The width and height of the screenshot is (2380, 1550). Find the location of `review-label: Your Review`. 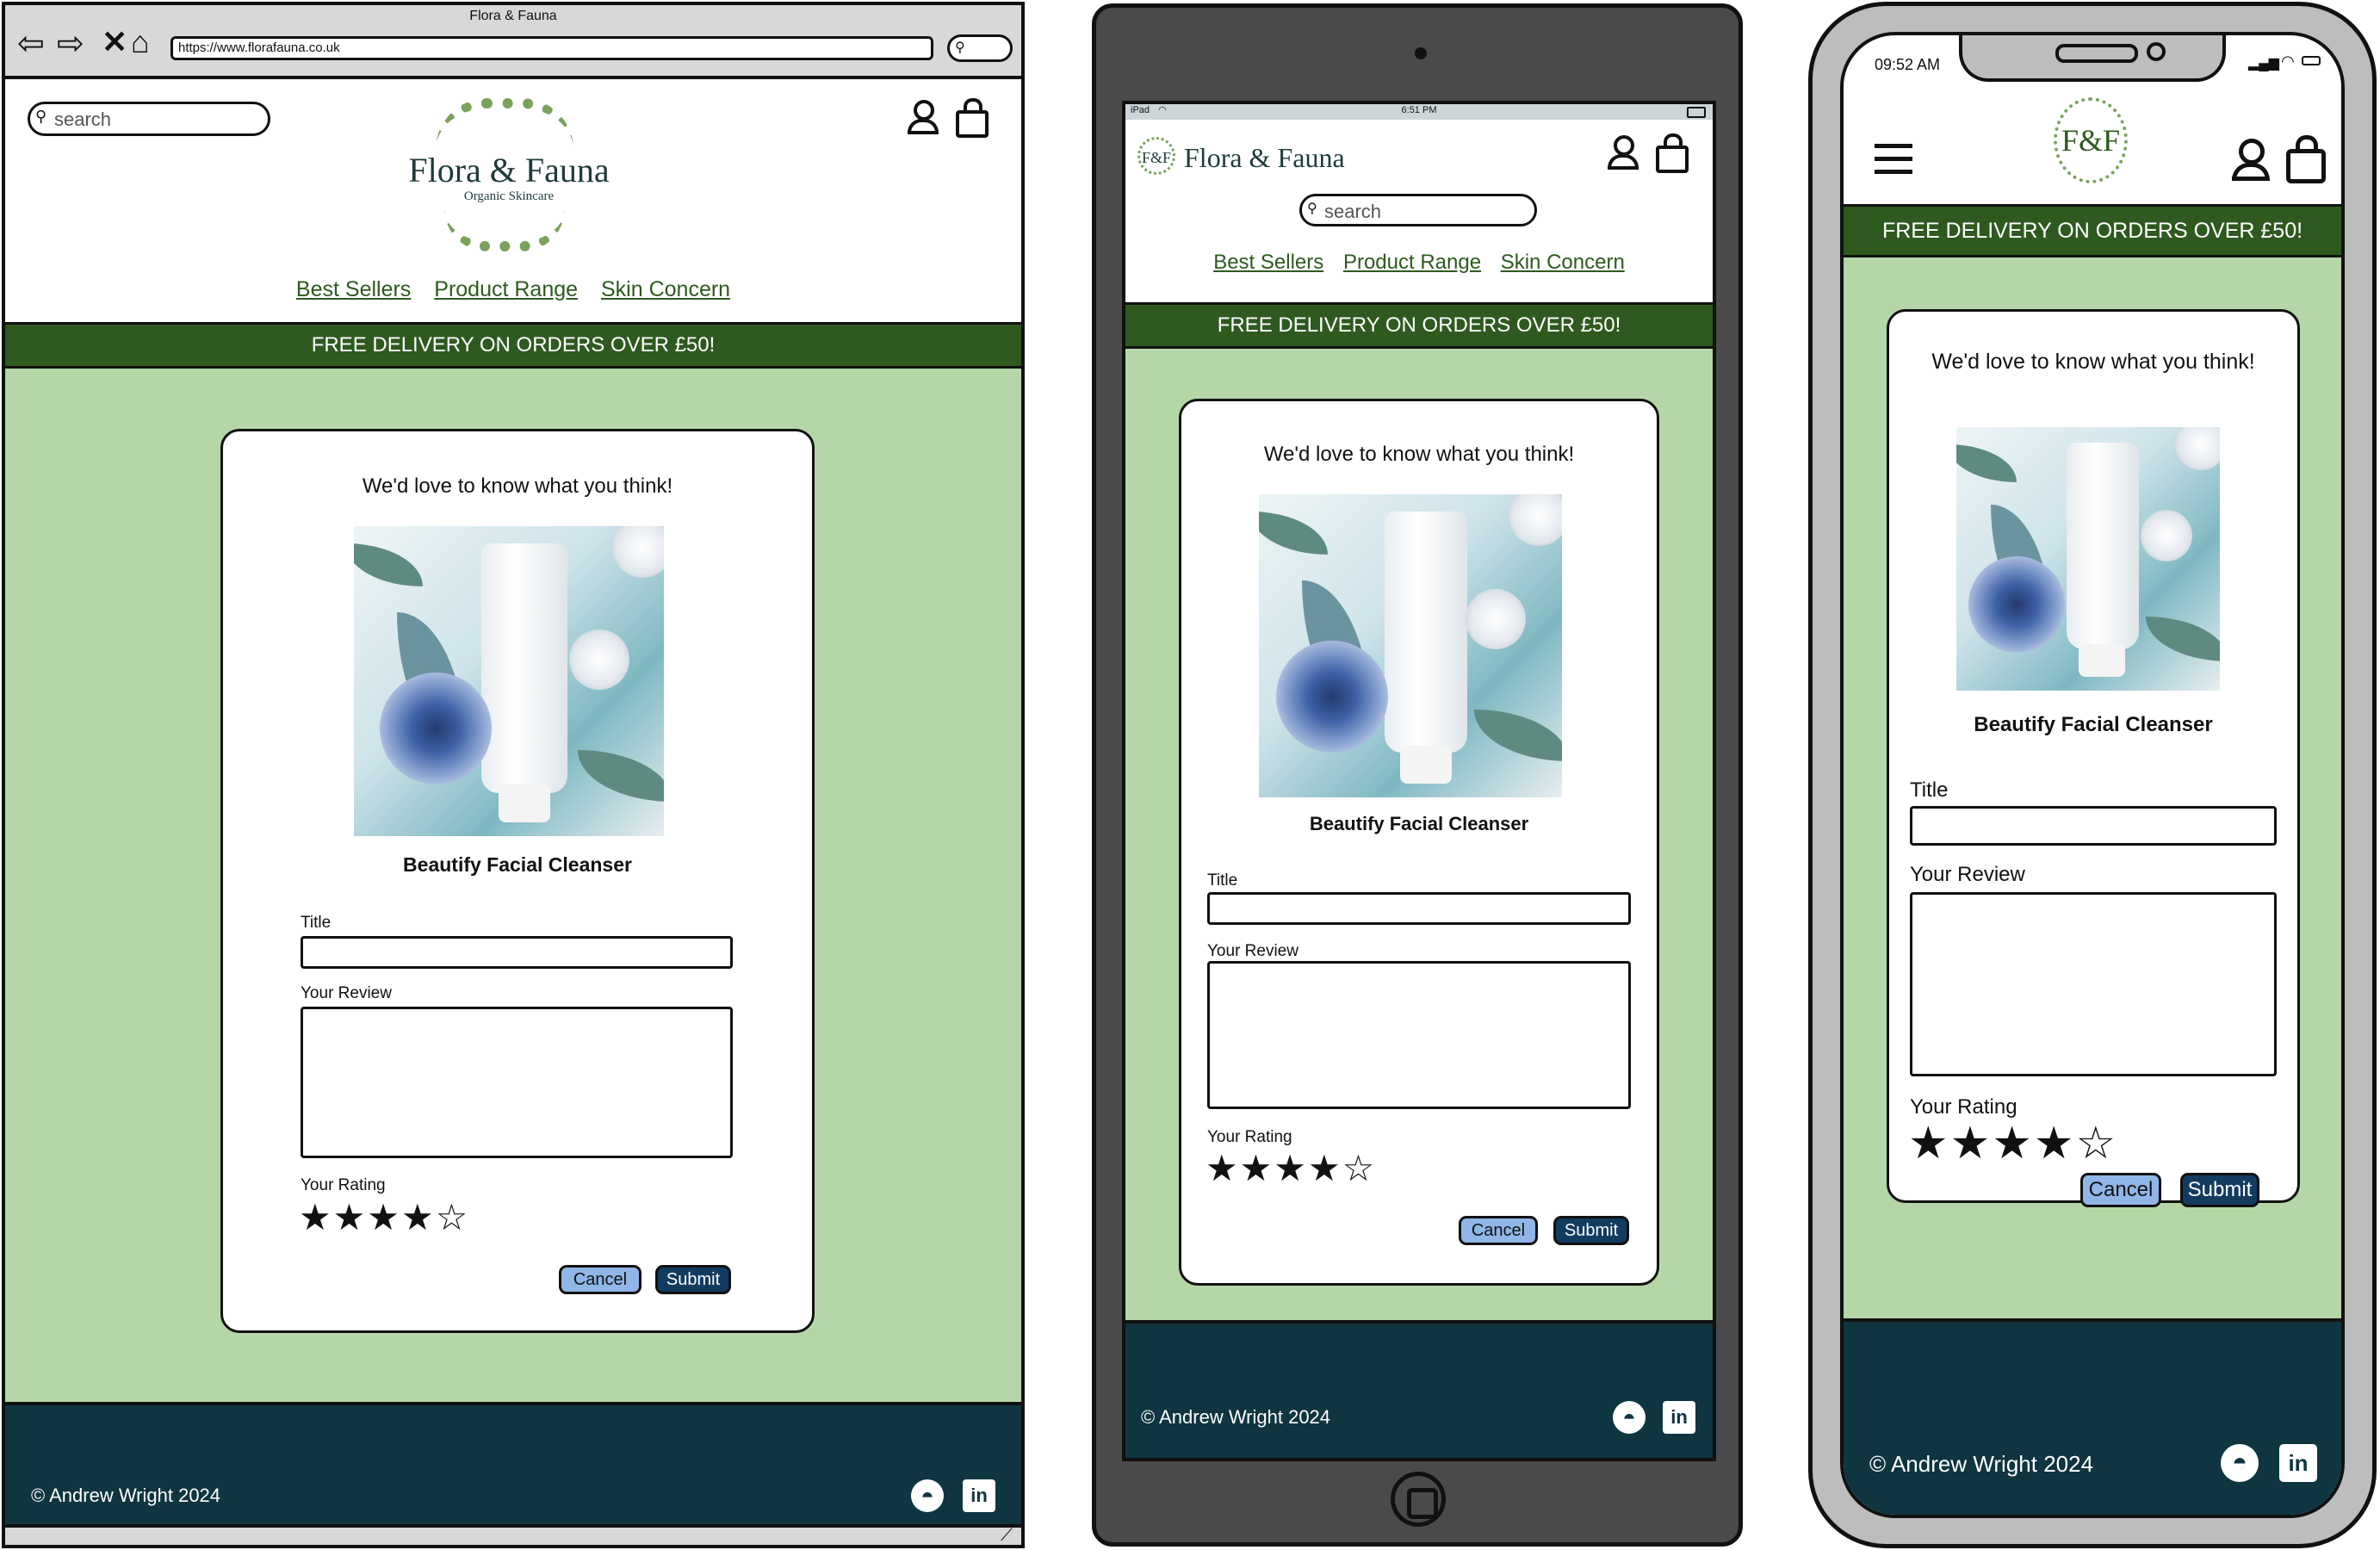

review-label: Your Review is located at coordinates (1252, 951).